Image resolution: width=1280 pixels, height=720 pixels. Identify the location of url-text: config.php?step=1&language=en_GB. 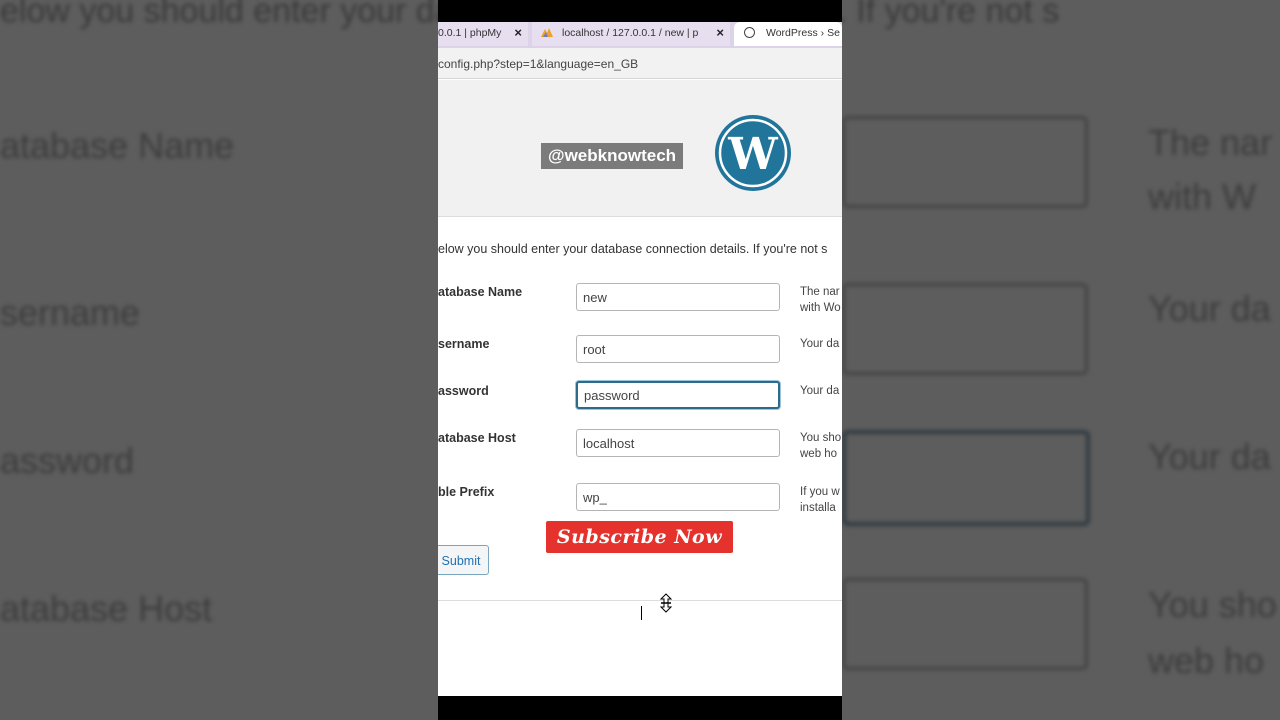
(538, 64).